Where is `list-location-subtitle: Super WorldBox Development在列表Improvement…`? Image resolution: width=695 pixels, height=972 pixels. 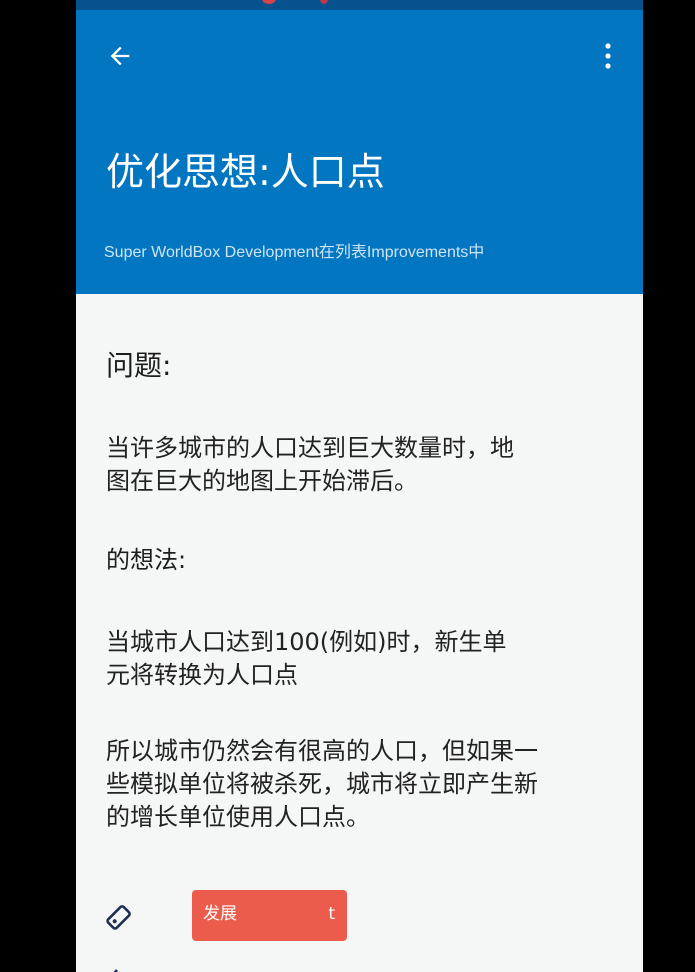 list-location-subtitle: Super WorldBox Development在列表Improvement… is located at coordinates (294, 252).